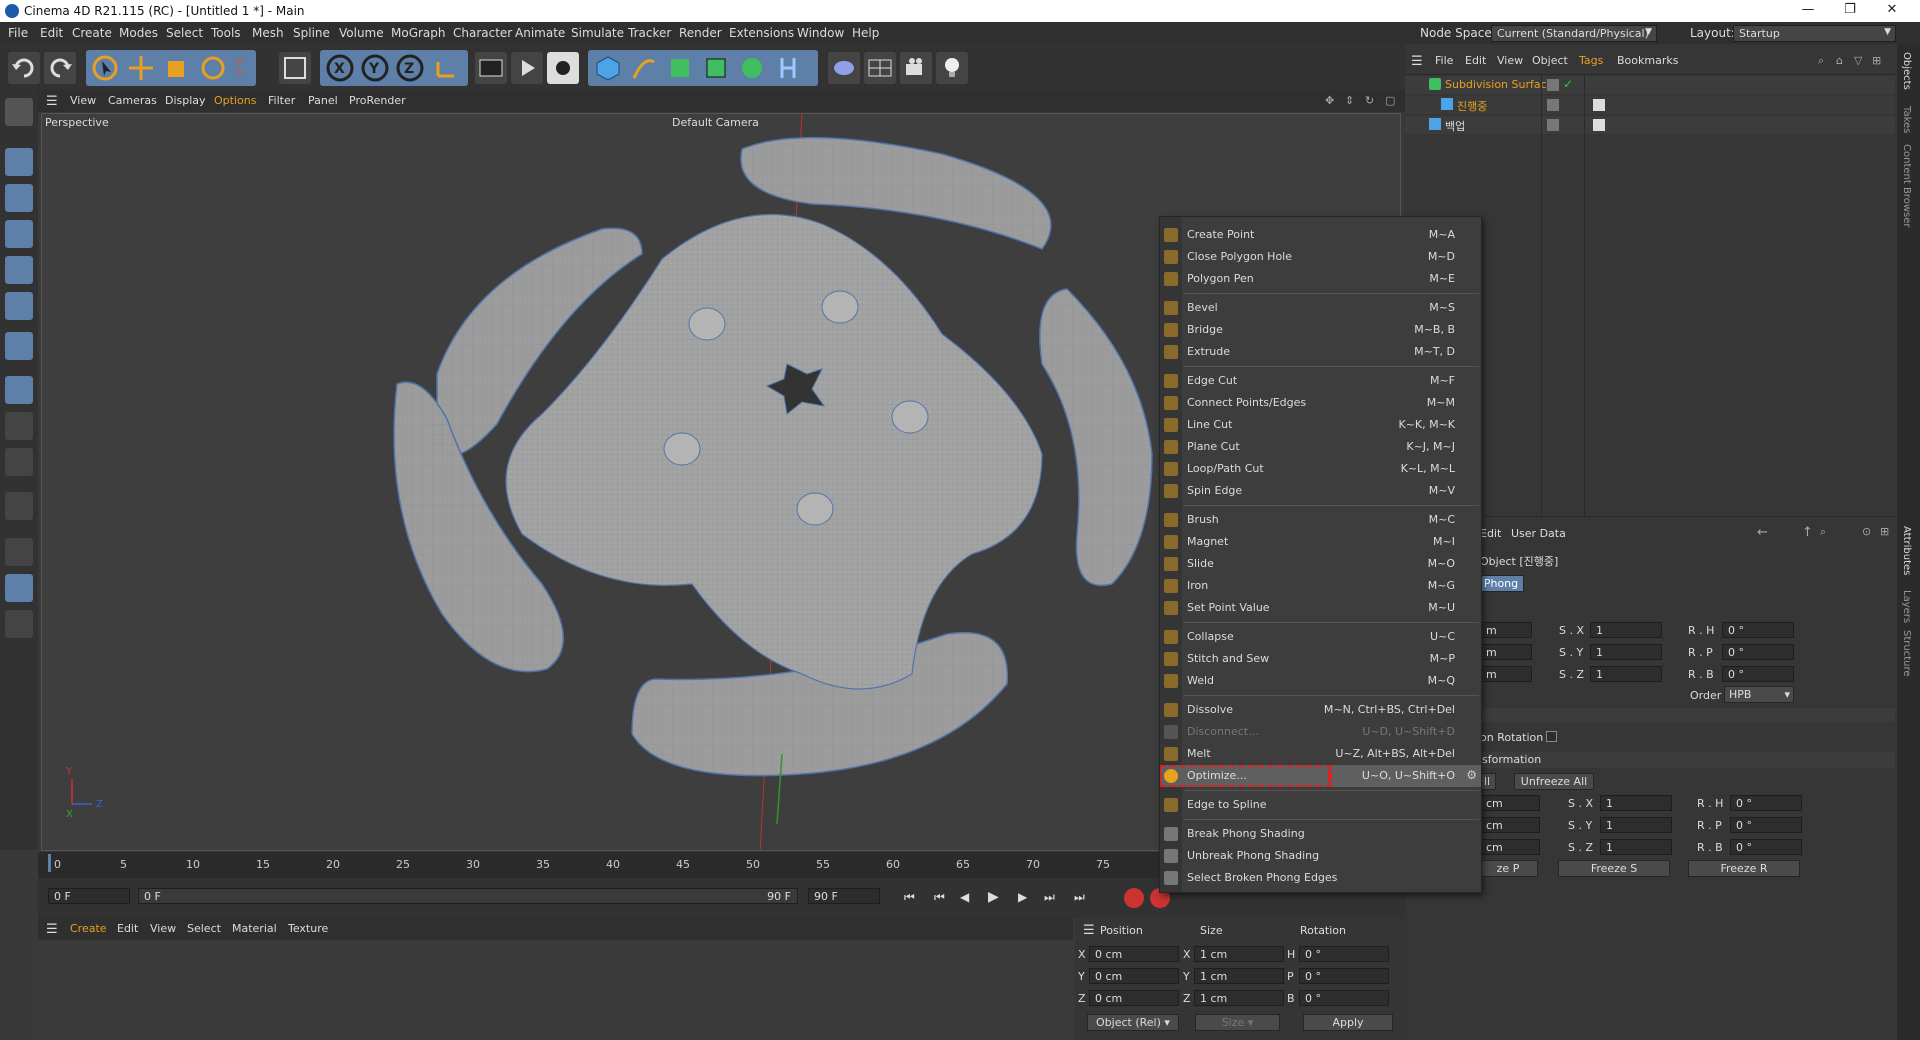 The width and height of the screenshot is (1920, 1040). I want to click on new-panel-icon: ⊞, so click(1876, 60).